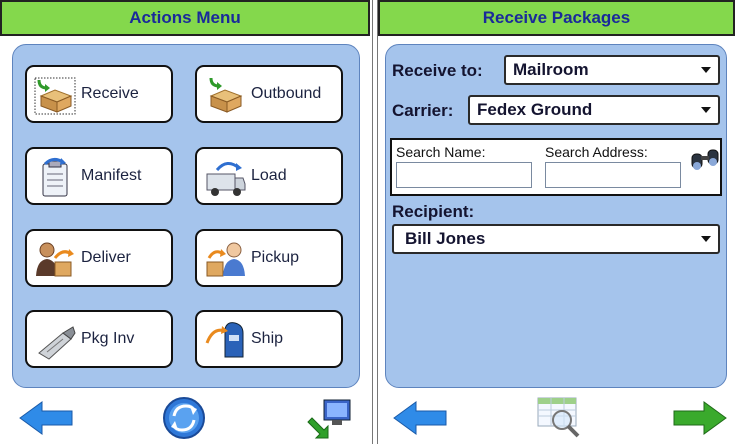  I want to click on search-name-label: Search Name:, so click(441, 152).